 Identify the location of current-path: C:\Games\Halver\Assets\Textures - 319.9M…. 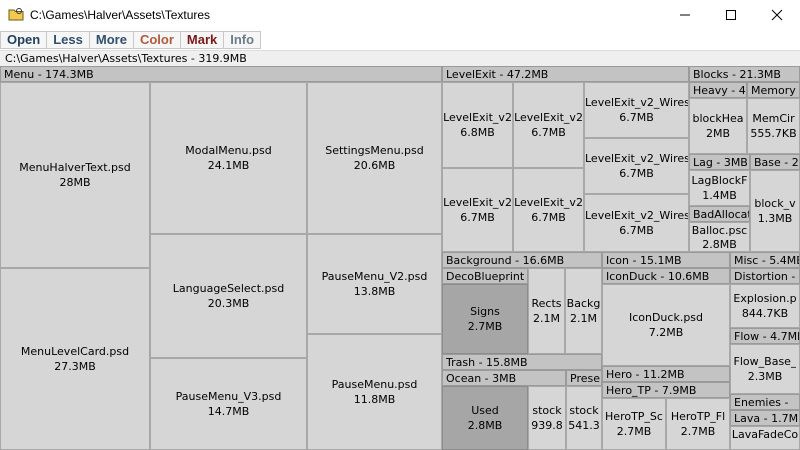
(400, 58).